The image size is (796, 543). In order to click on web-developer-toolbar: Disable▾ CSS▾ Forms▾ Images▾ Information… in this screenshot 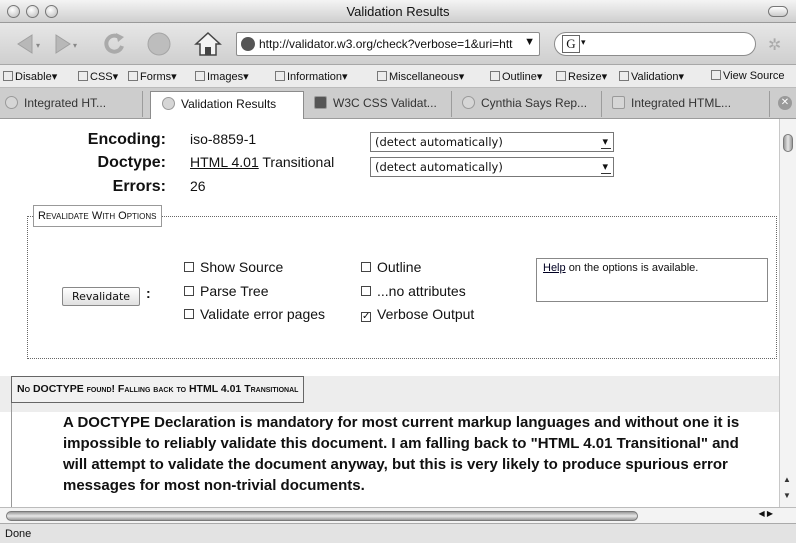, I will do `click(398, 76)`.